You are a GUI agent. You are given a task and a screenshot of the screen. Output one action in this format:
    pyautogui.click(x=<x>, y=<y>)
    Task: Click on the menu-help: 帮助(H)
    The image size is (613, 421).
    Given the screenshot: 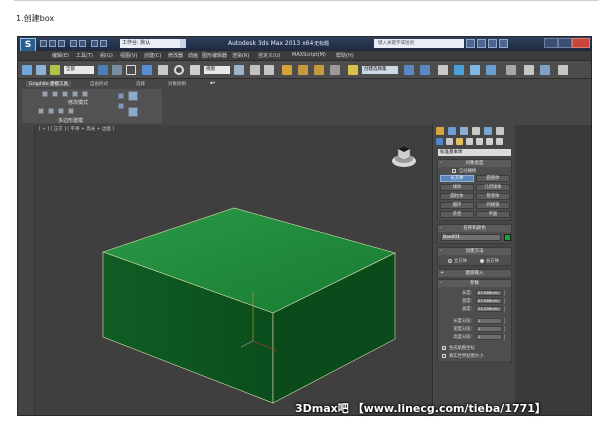 What is the action you would take?
    pyautogui.click(x=345, y=55)
    